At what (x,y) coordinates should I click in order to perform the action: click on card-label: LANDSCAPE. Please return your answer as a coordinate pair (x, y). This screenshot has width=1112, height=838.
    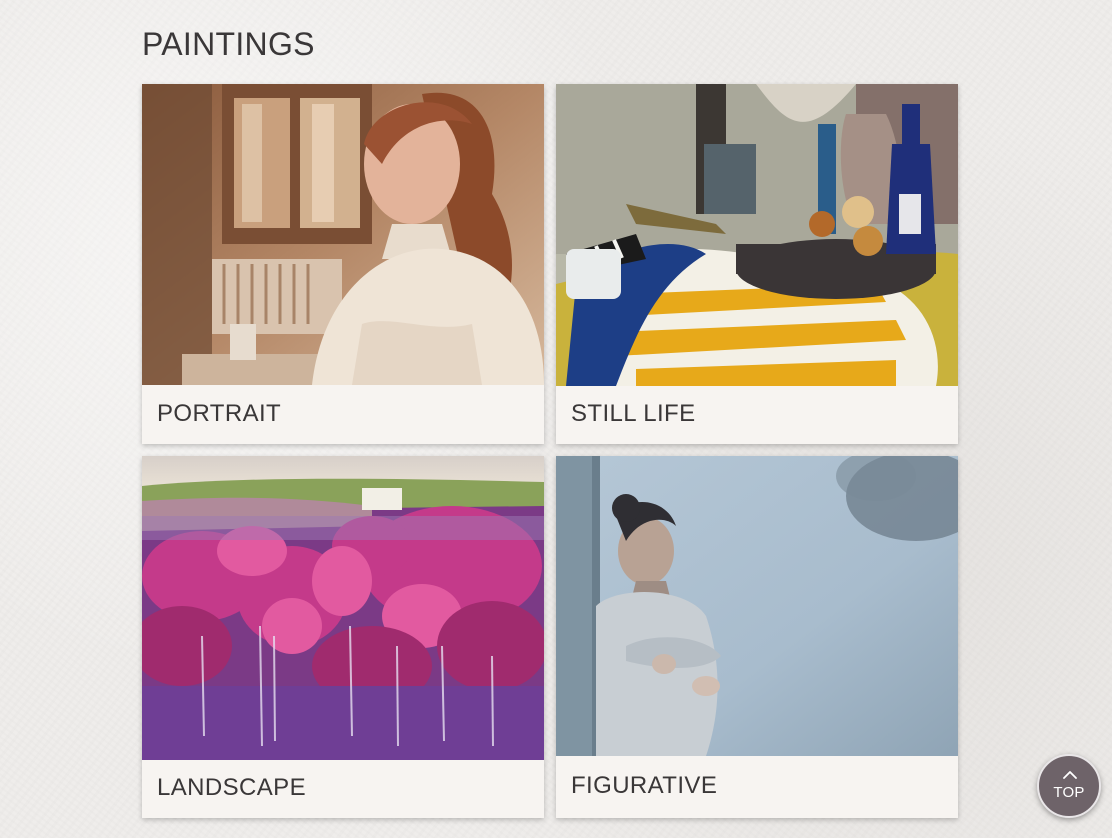
    Looking at the image, I should click on (231, 787).